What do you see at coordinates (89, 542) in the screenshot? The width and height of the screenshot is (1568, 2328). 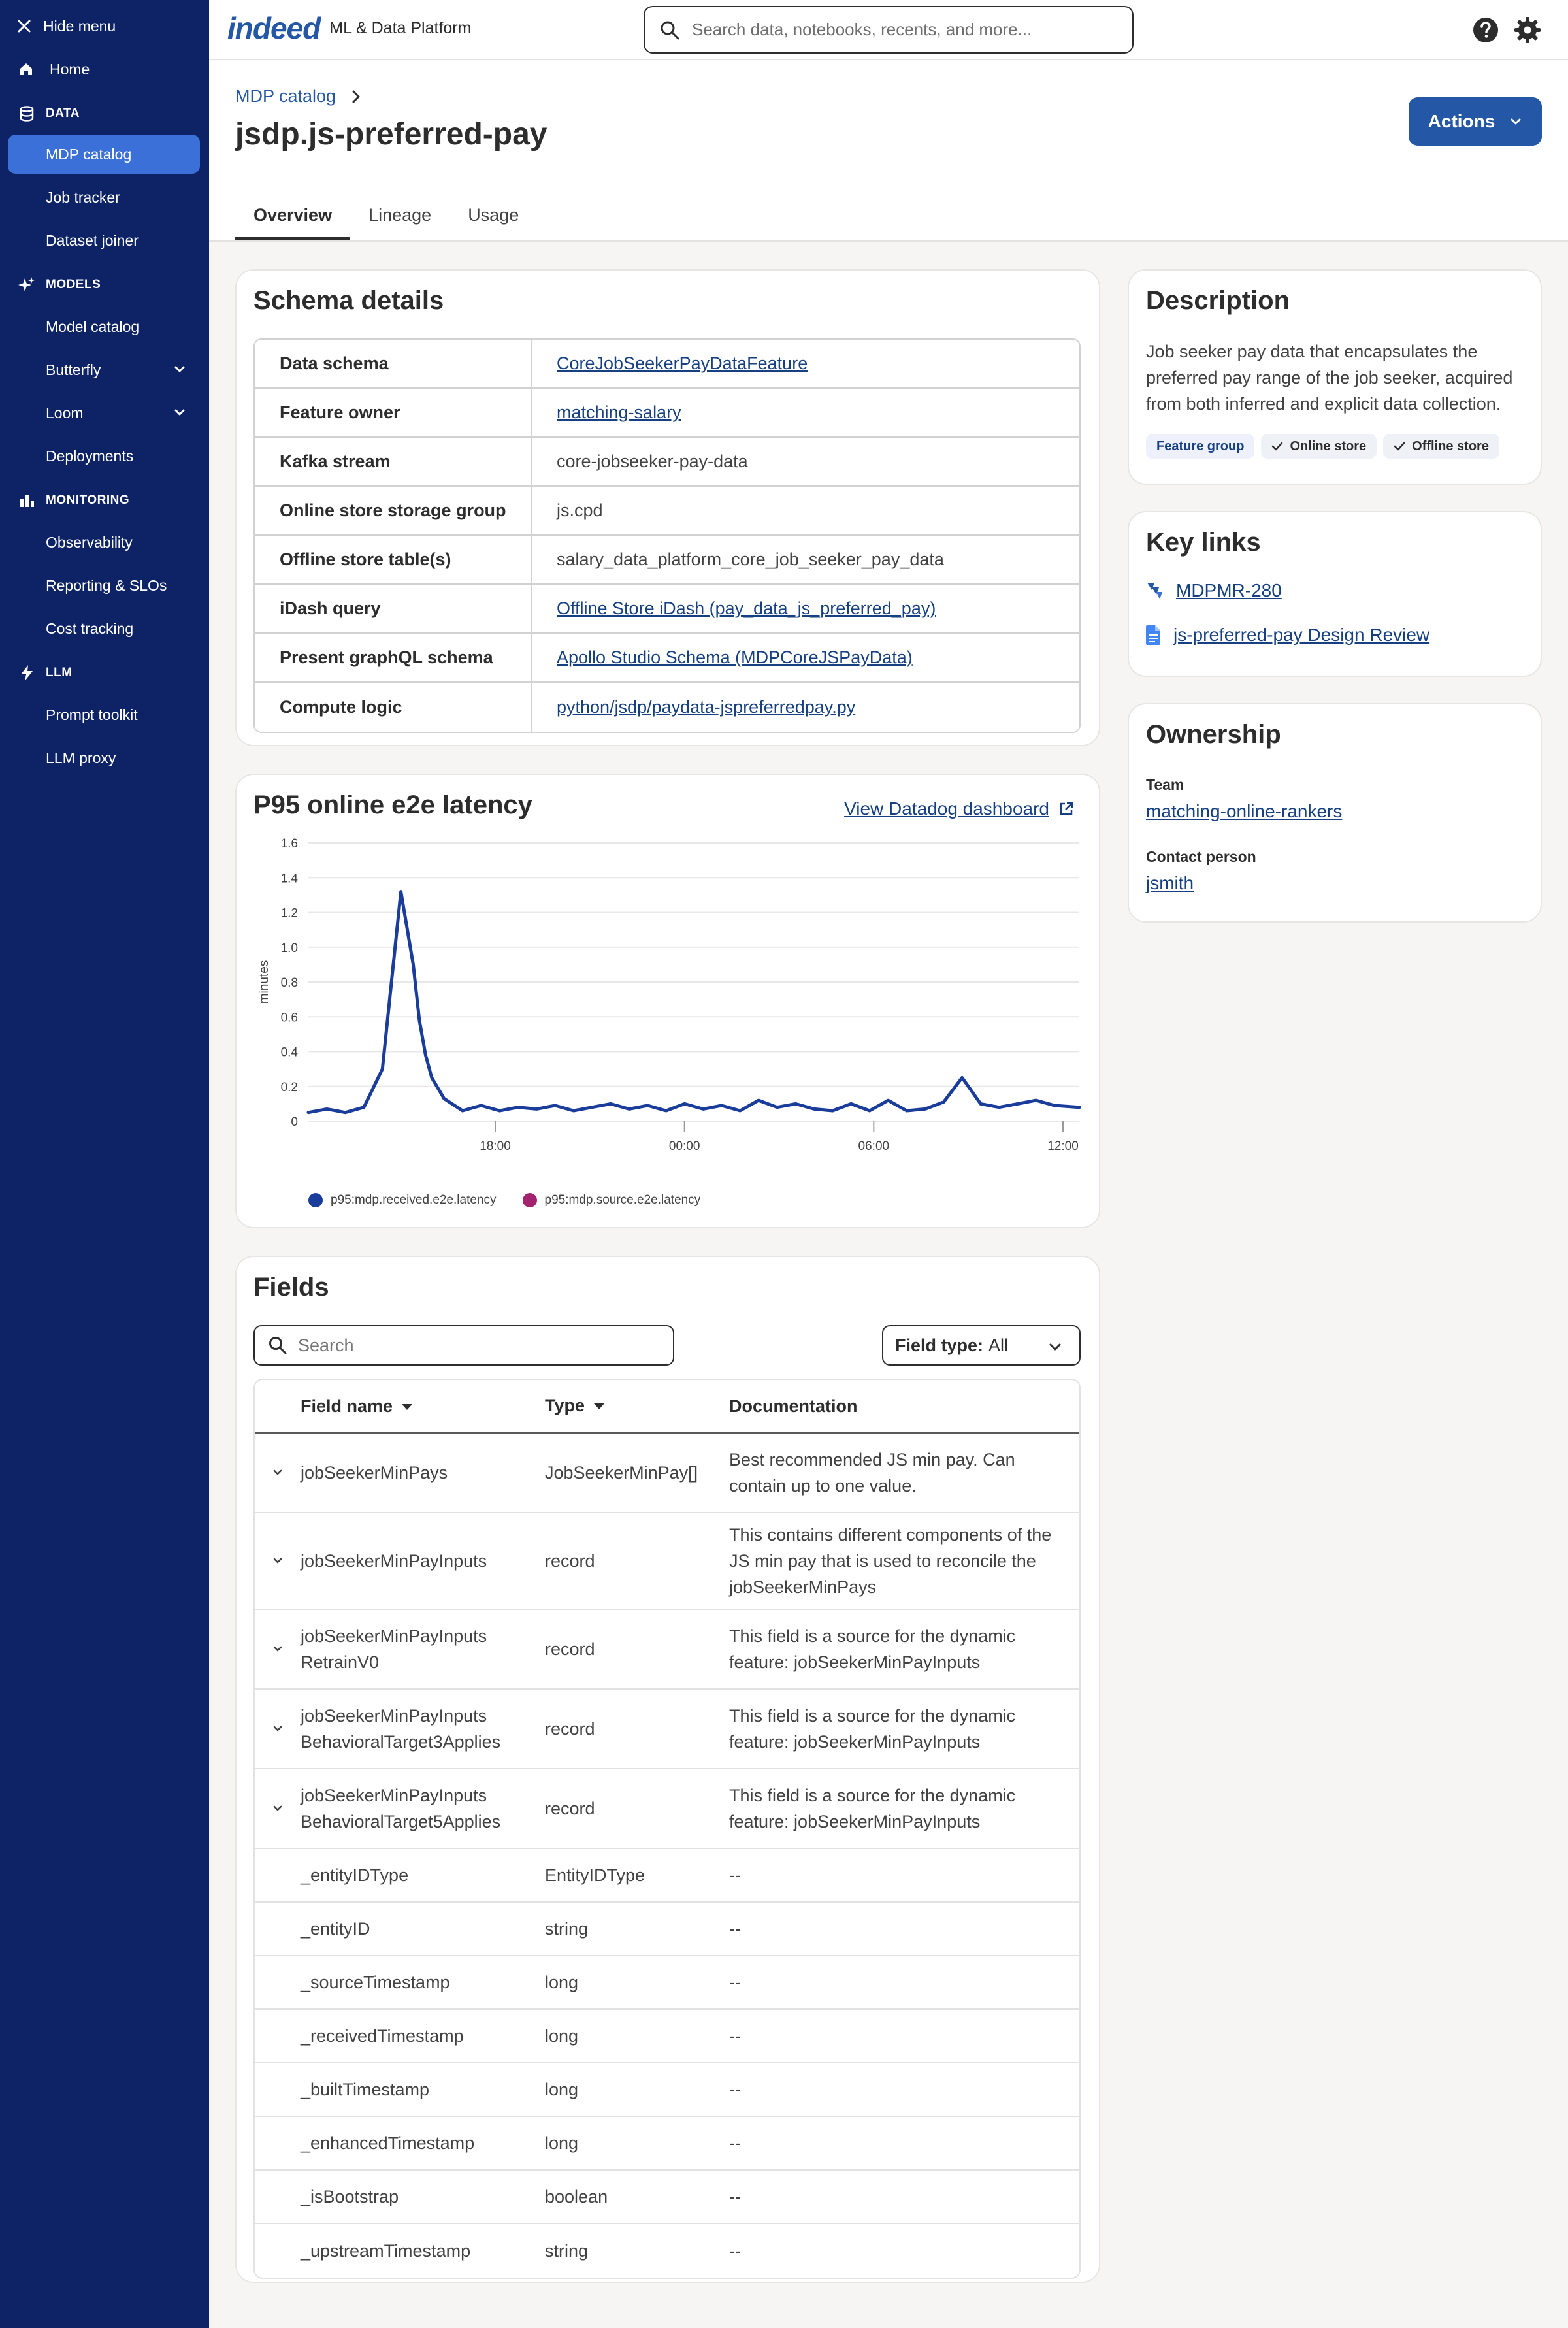 I see `sidebar-item-label: Observability` at bounding box center [89, 542].